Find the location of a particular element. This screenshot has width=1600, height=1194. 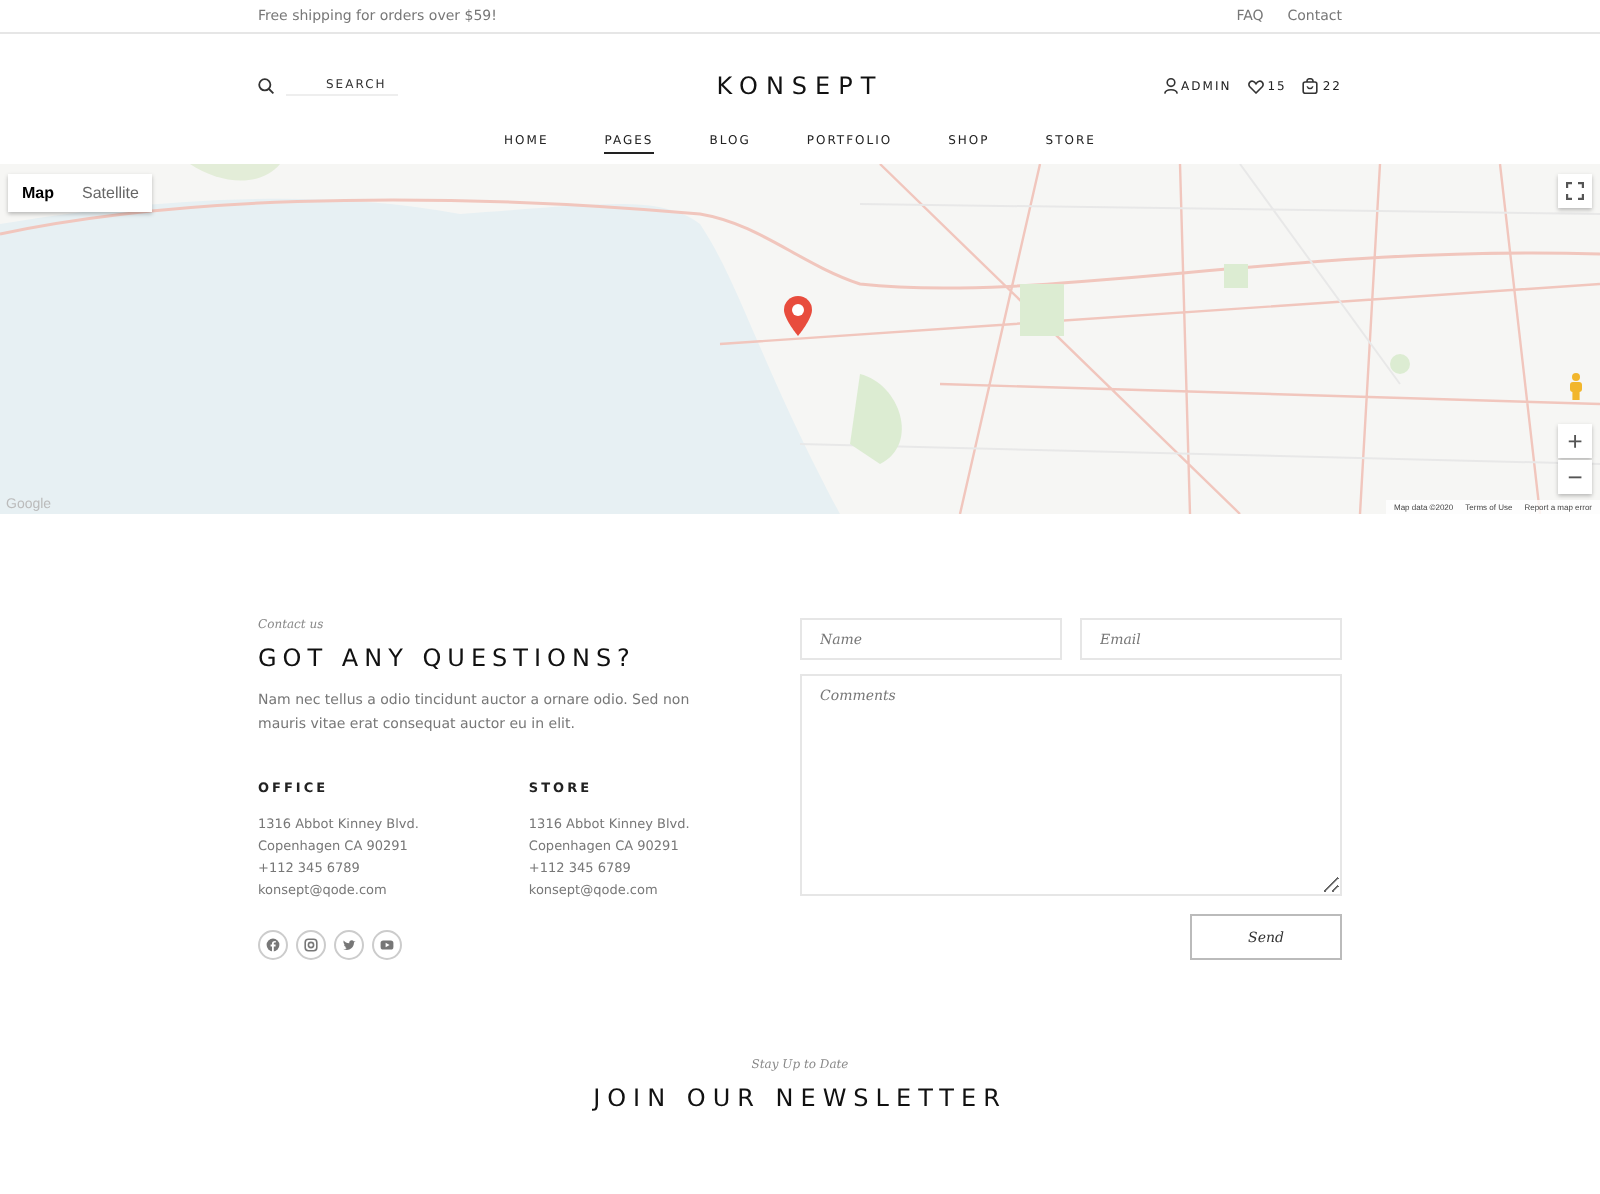

fullscreen-icon is located at coordinates (1575, 191).